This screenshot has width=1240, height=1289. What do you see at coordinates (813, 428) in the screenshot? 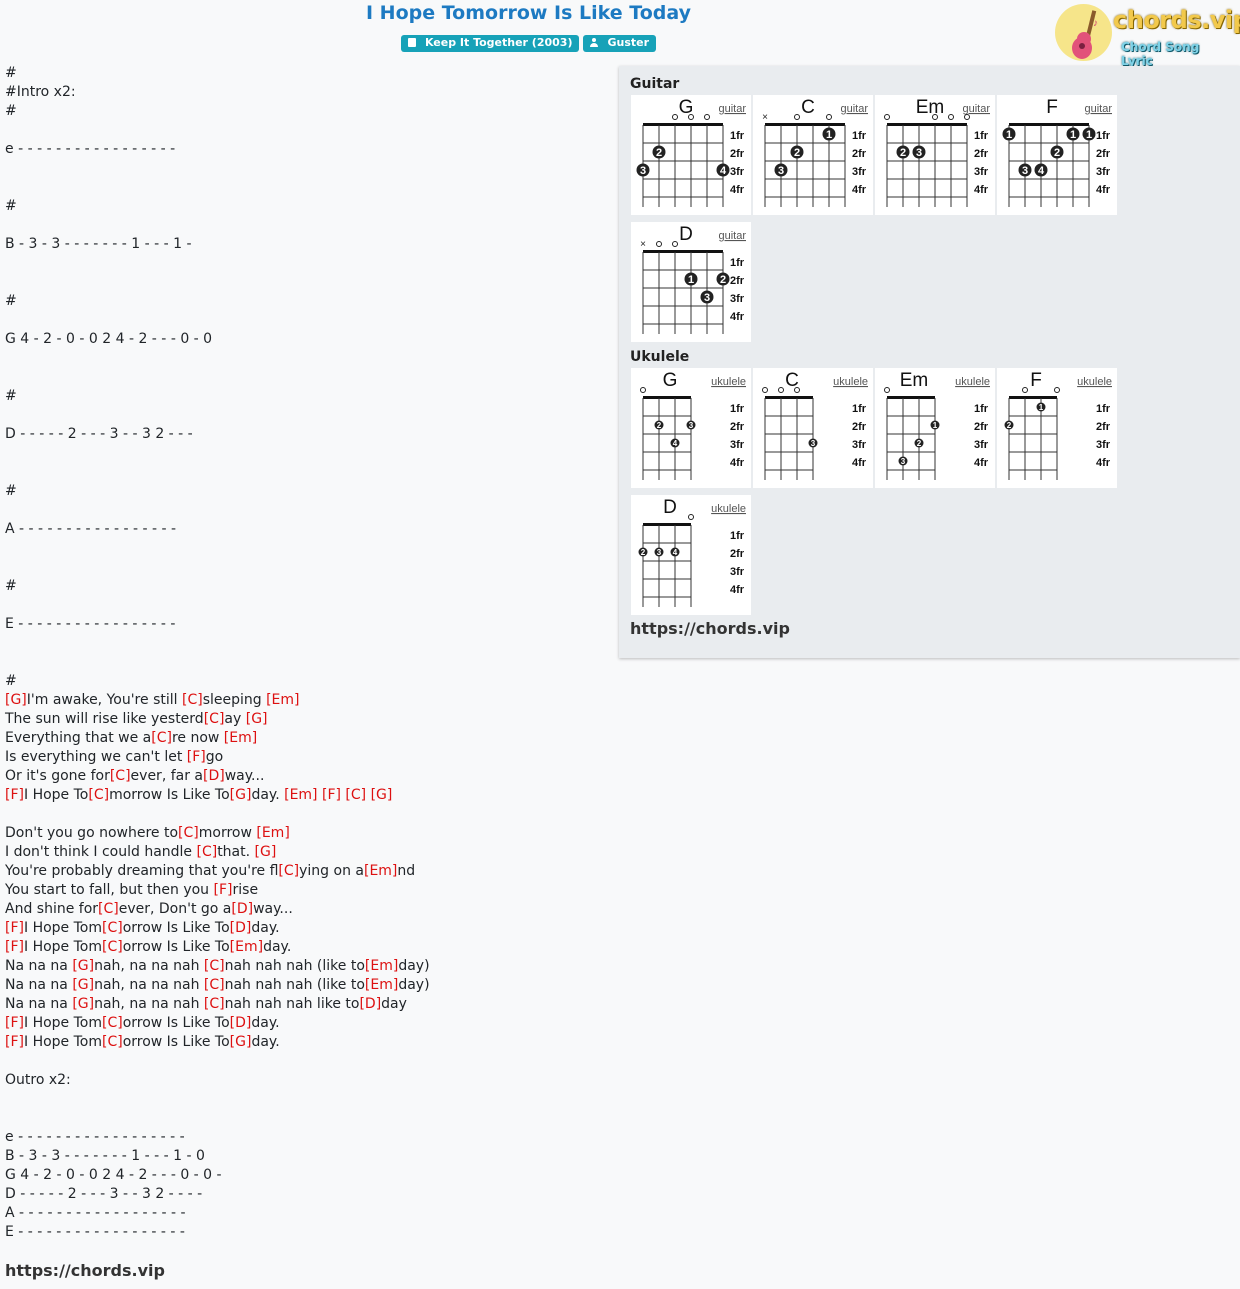
I see `ukulele-chord-c: Cukulele 1fr 2fr 3fr 4fr 3` at bounding box center [813, 428].